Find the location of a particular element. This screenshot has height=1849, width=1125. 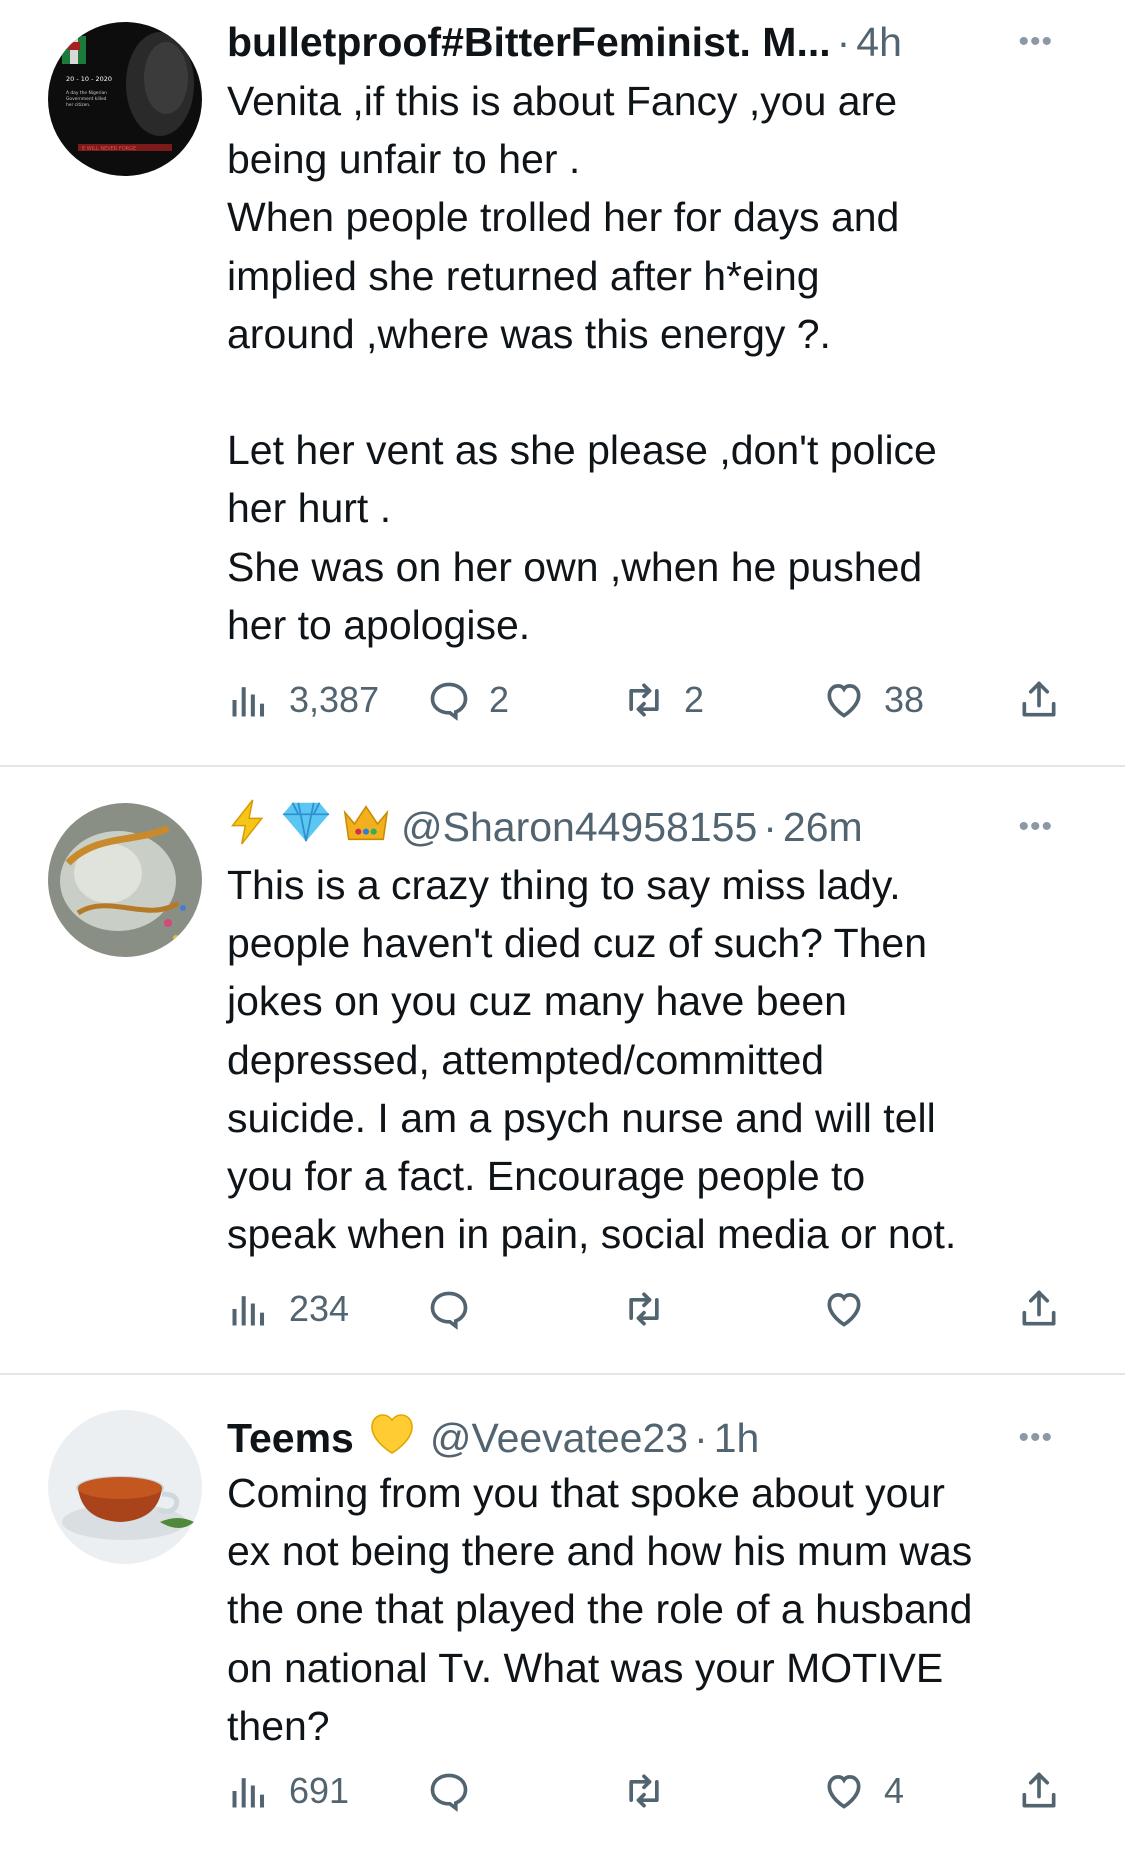

svg-text: E WILL NEVER FORGE is located at coordinates (109, 149).